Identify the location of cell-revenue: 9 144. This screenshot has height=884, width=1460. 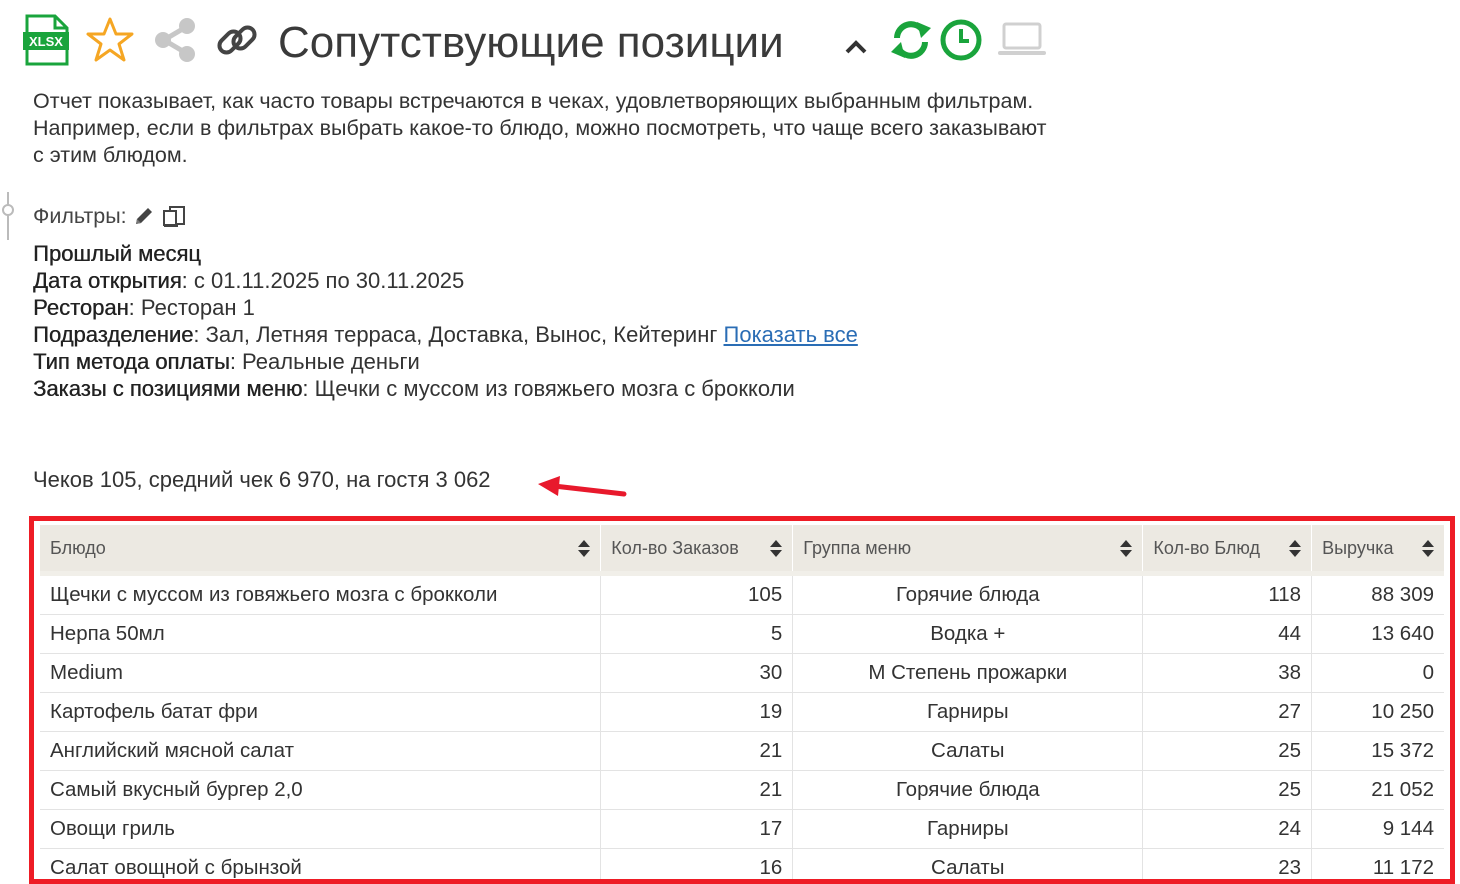
(1378, 829).